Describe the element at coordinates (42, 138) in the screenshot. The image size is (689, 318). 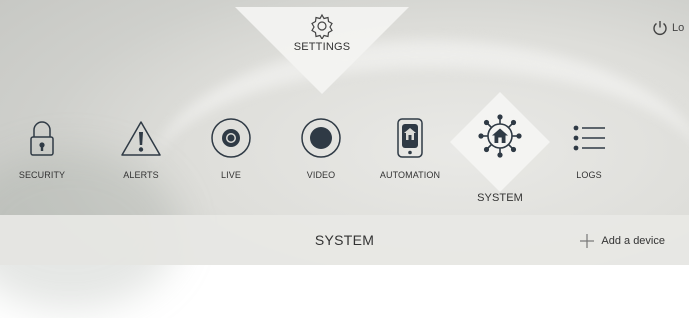
I see `lock-icon` at that location.